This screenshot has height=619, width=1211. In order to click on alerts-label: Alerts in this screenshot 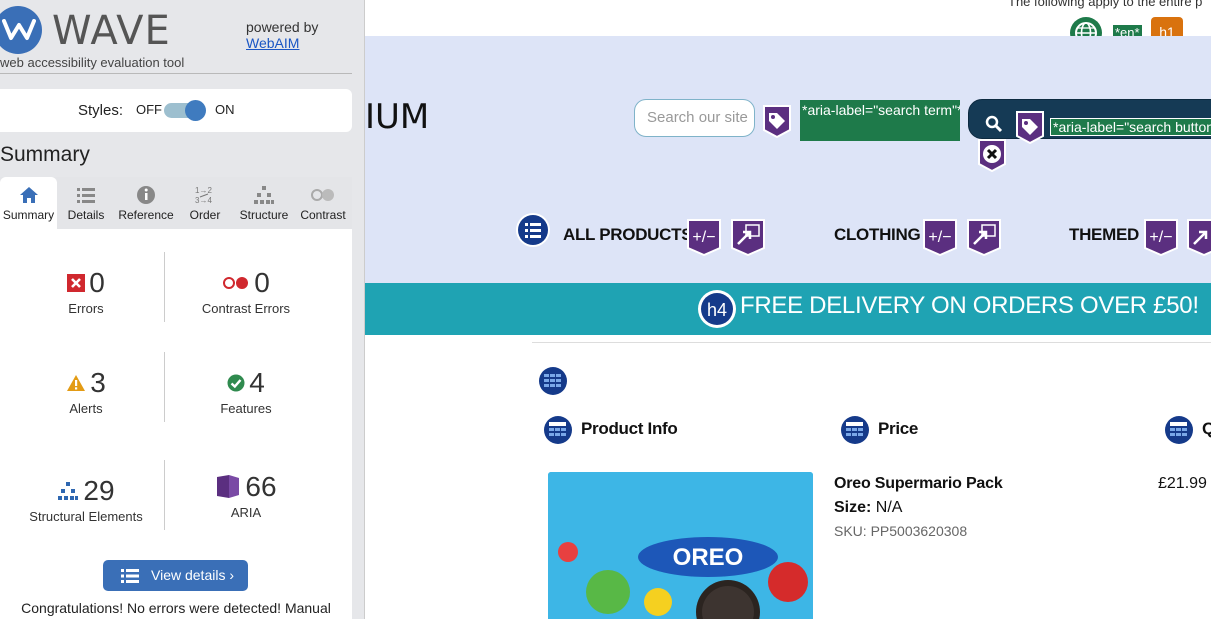, I will do `click(86, 408)`.